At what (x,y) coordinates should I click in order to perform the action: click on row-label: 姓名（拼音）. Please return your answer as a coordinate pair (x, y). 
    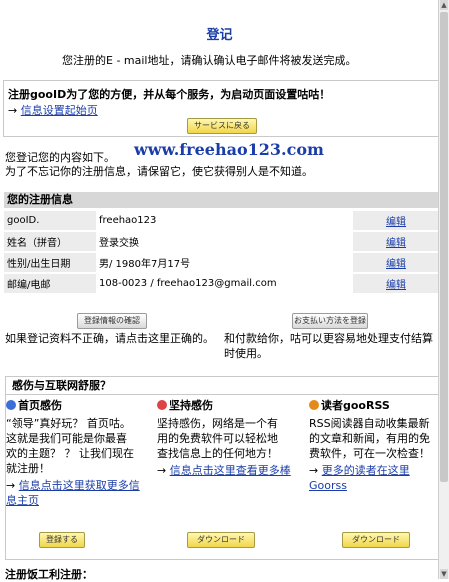
    Looking at the image, I should click on (50, 242).